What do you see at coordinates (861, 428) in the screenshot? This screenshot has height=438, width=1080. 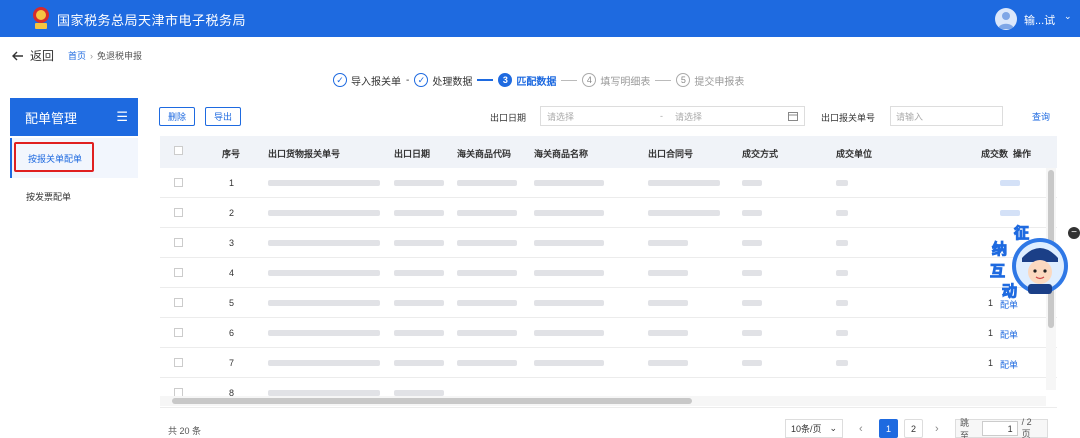 I see `prev-page-button: ‹` at bounding box center [861, 428].